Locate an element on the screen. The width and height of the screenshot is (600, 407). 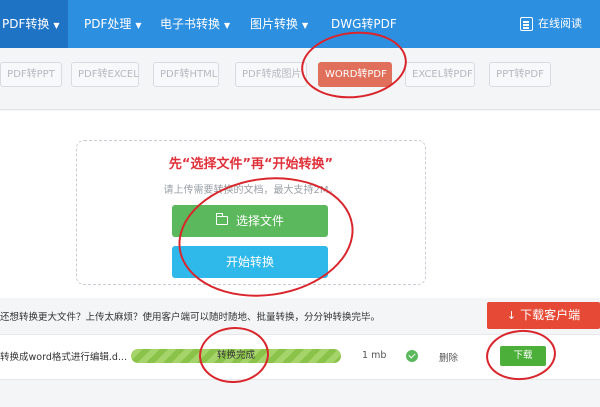
nav-item-pdf-process: PDF处理 ▼ is located at coordinates (113, 24).